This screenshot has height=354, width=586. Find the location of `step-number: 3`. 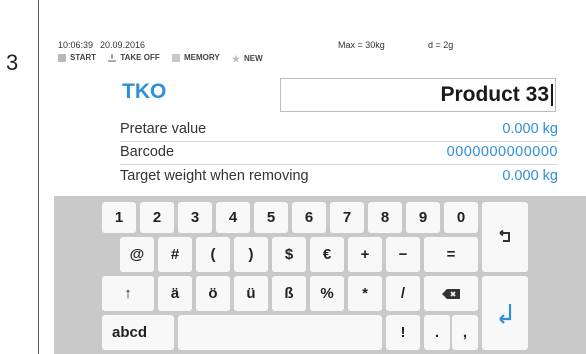

step-number: 3 is located at coordinates (12, 62).